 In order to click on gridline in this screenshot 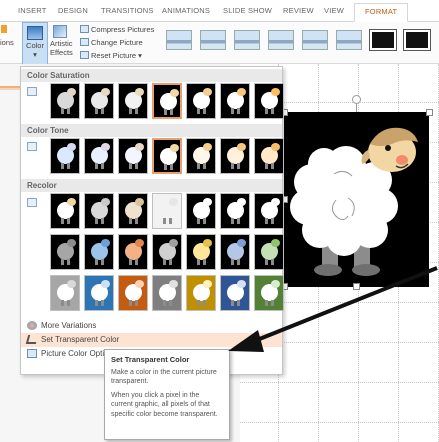, I will do `click(339, 382)`.